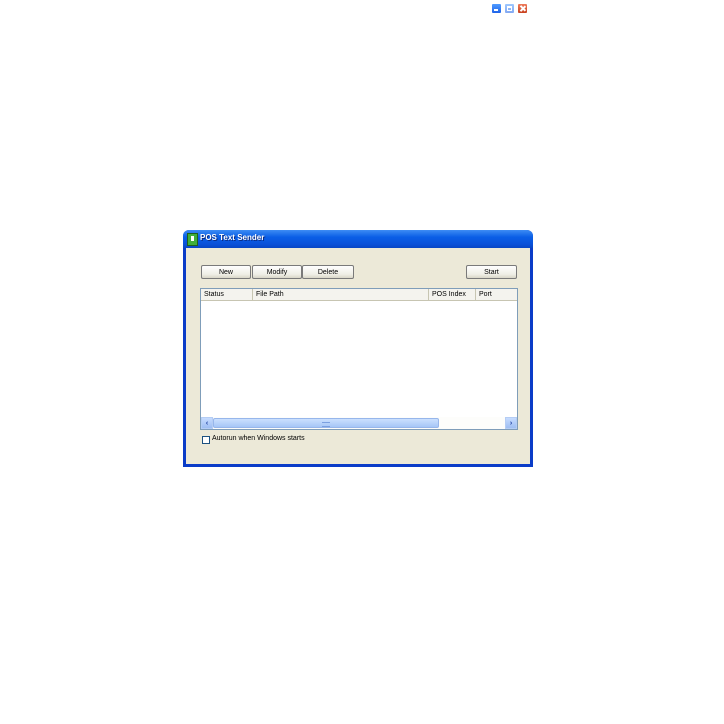  I want to click on new-button: New, so click(226, 272).